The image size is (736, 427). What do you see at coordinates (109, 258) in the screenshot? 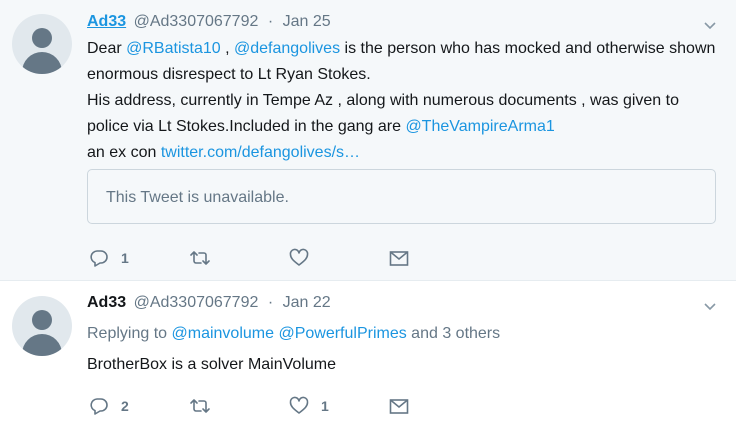
I see `reply-button: 1` at bounding box center [109, 258].